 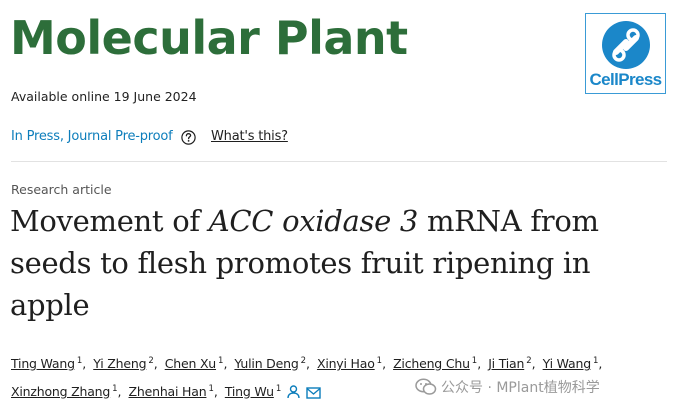 What do you see at coordinates (313, 393) in the screenshot?
I see `envelope-icon` at bounding box center [313, 393].